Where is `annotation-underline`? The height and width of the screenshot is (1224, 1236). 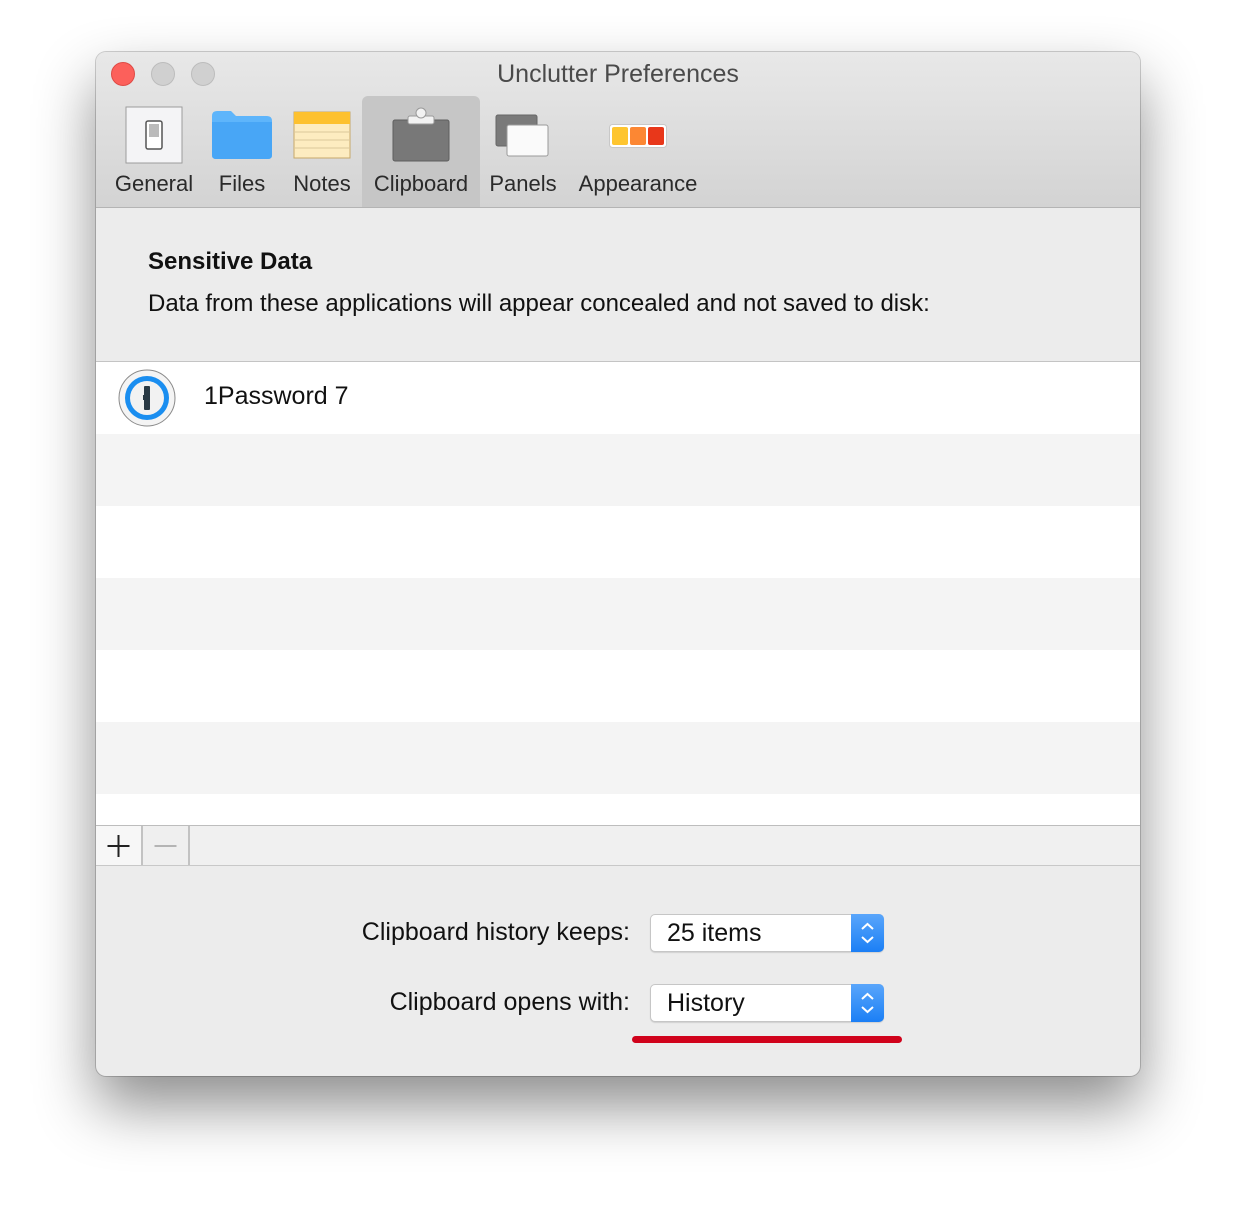
annotation-underline is located at coordinates (767, 1039).